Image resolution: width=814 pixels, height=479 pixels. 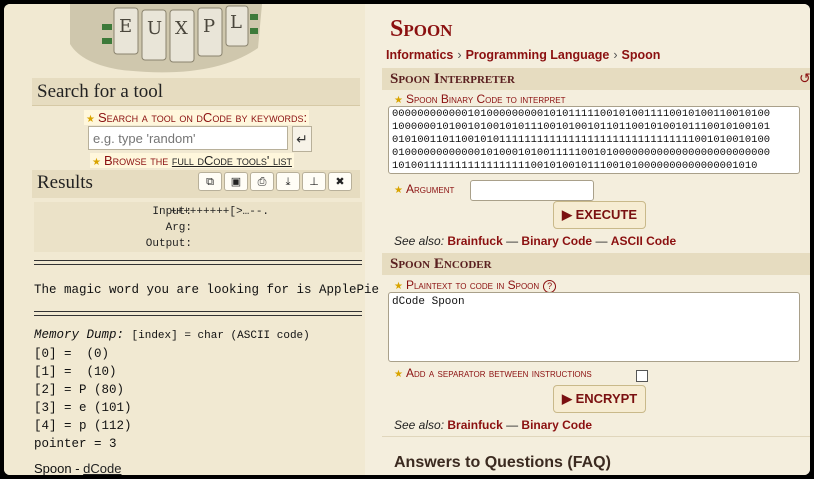 I want to click on reload-icon: ↺, so click(x=804, y=78).